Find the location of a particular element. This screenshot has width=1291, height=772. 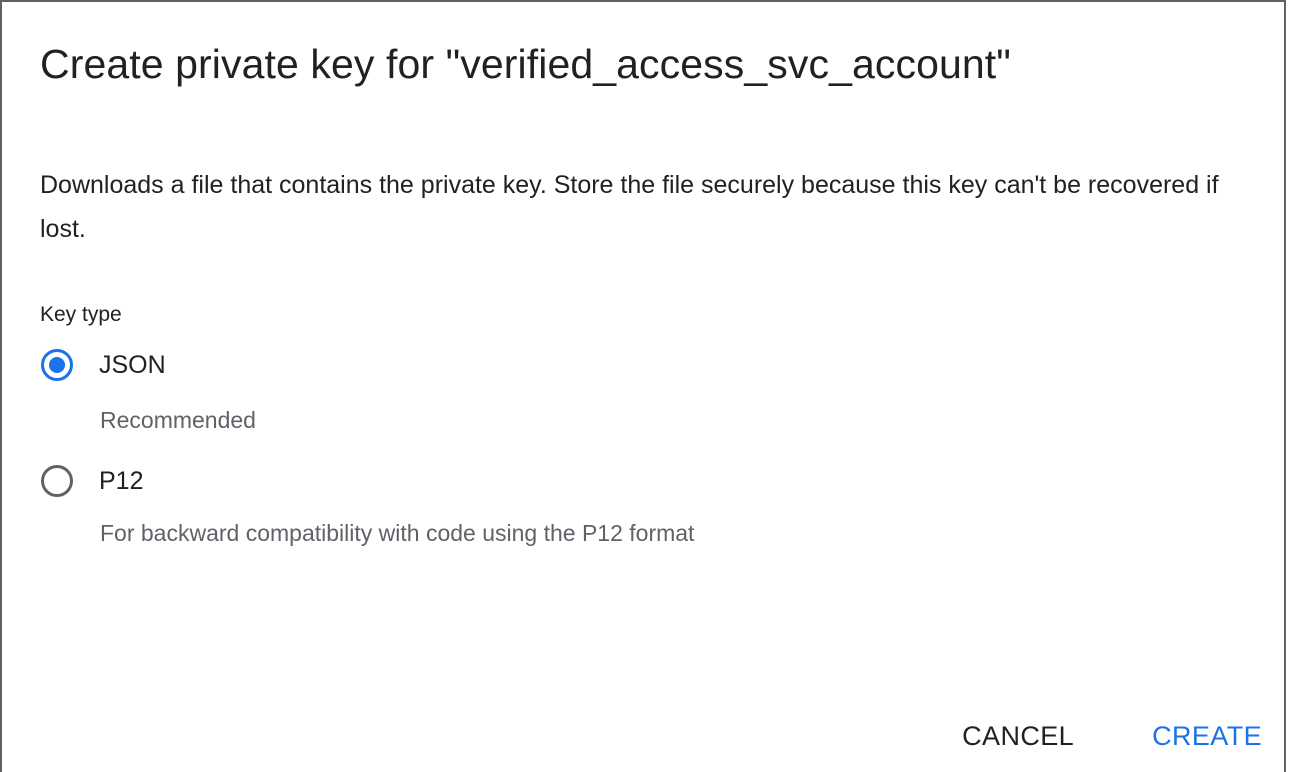

radio-unselected-icon is located at coordinates (57, 481).